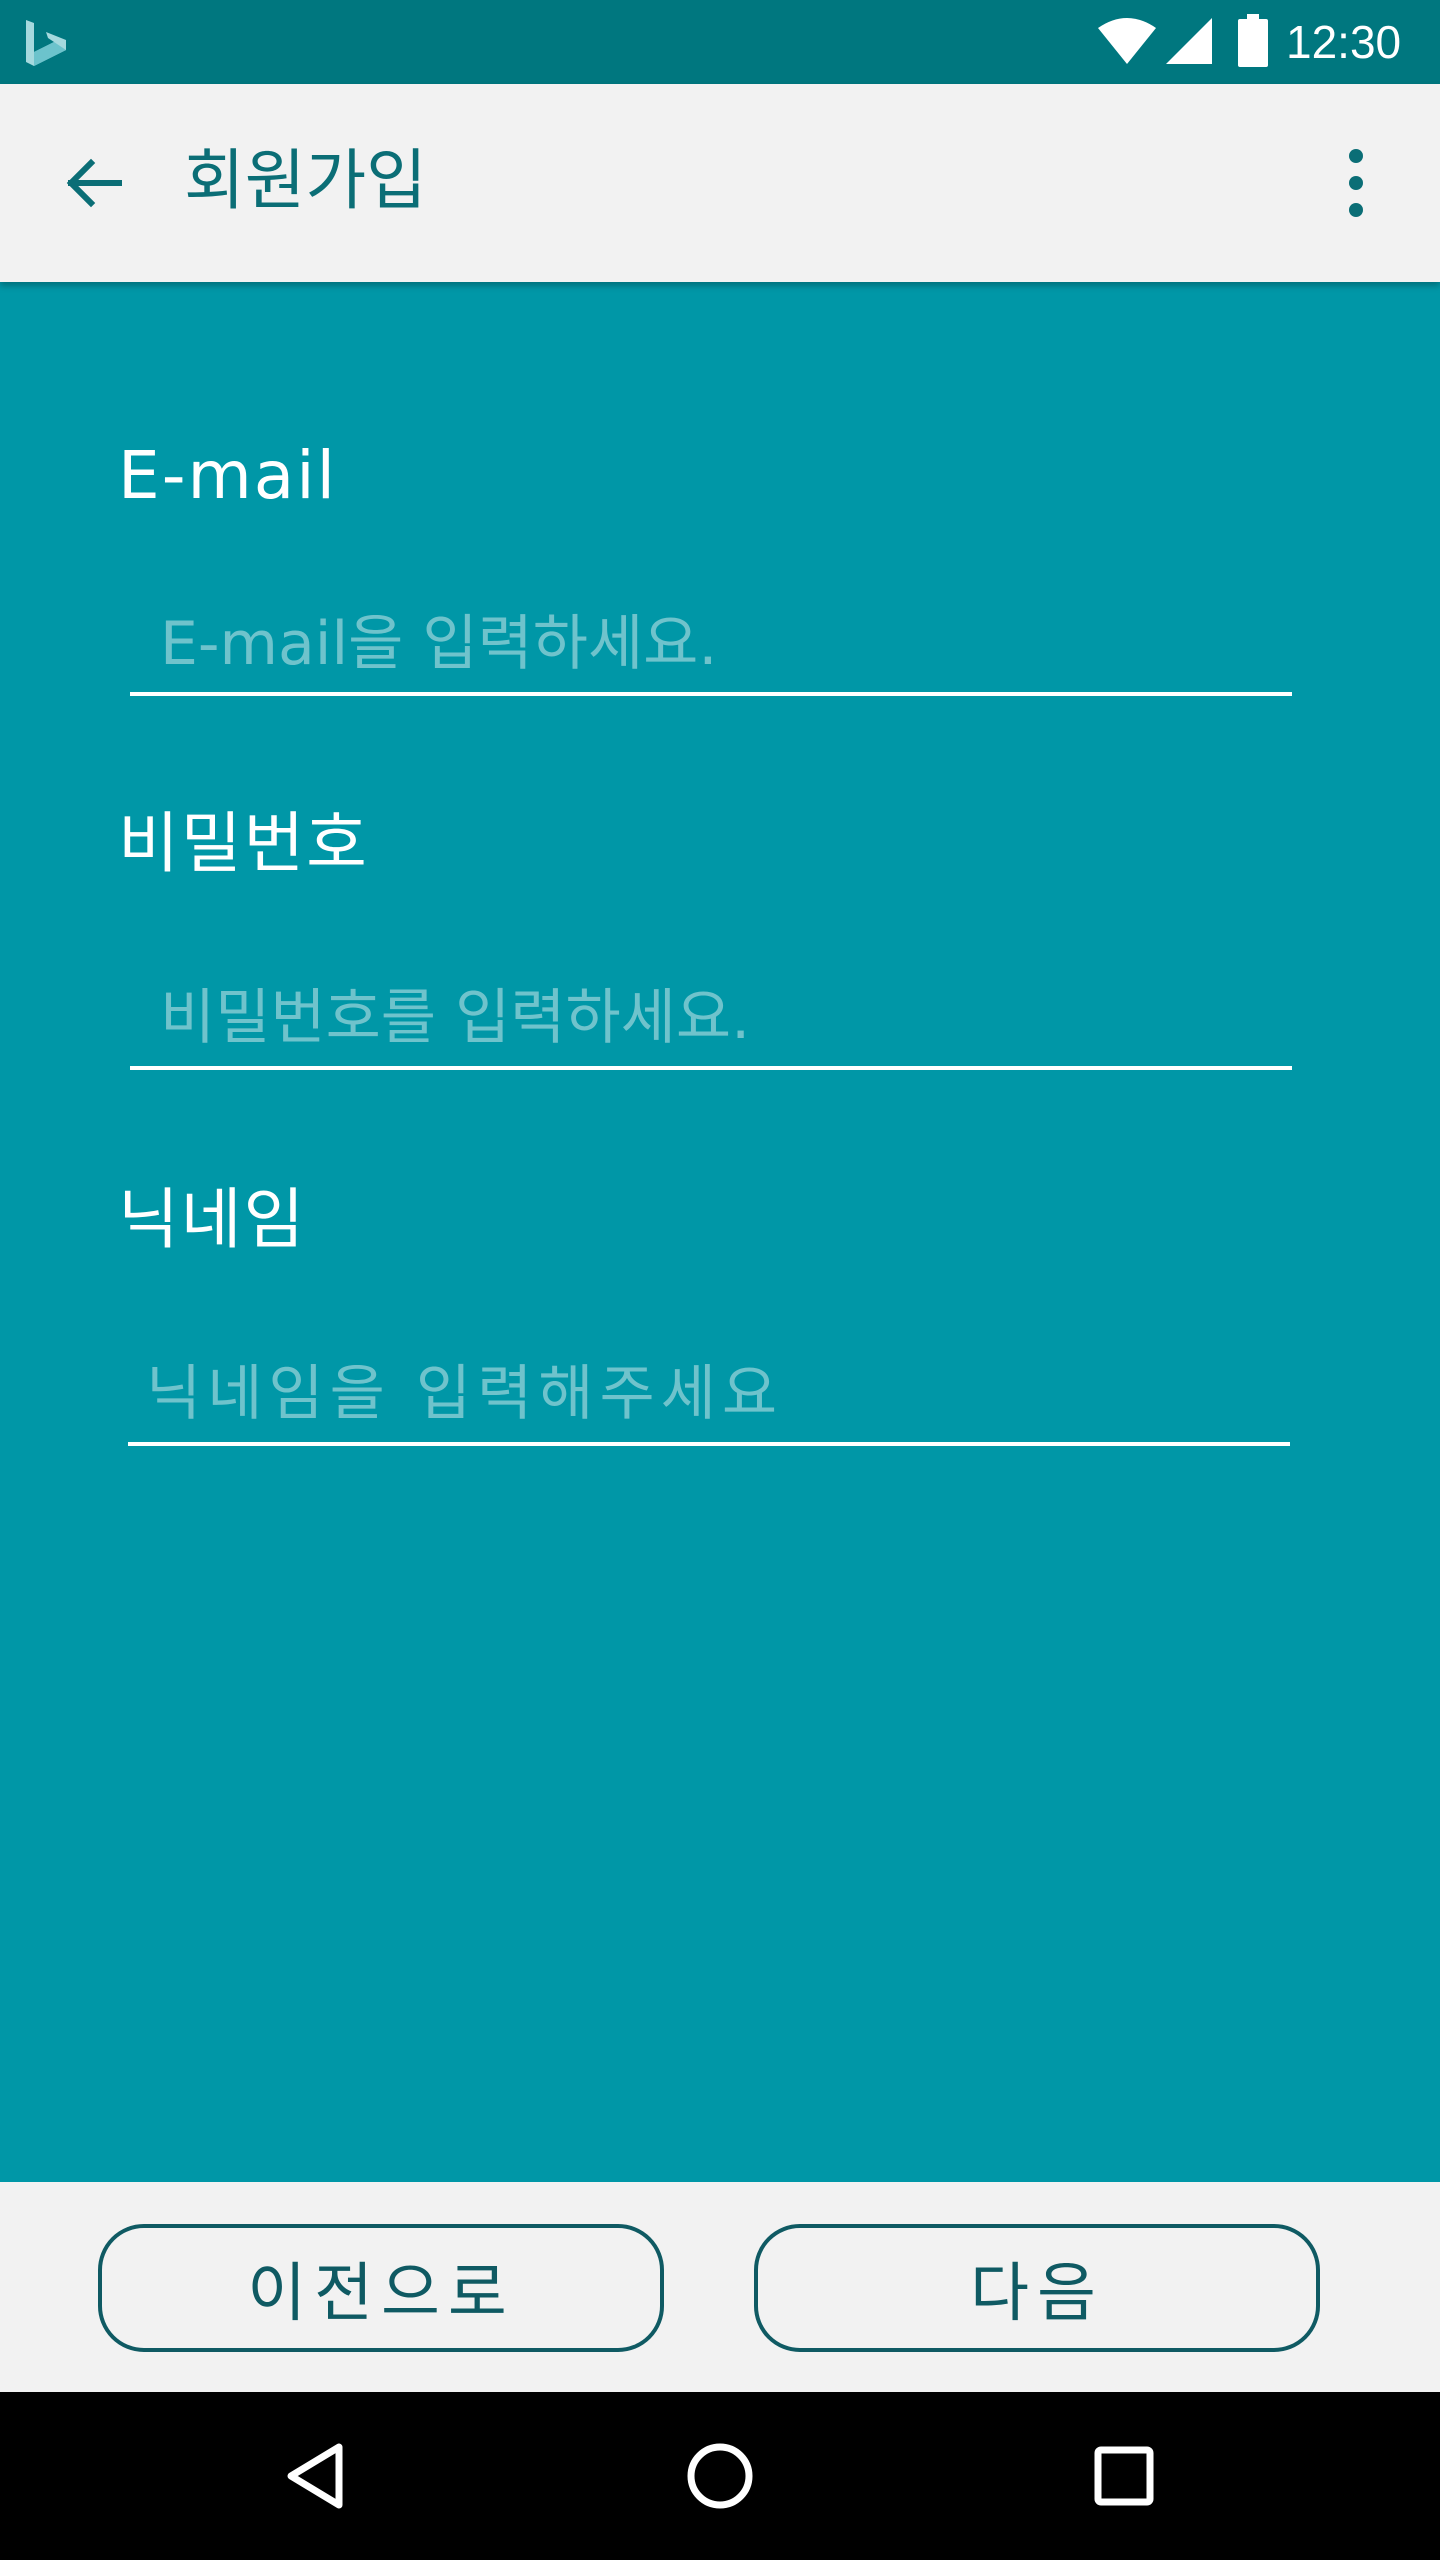  I want to click on nav-back-button, so click(316, 2476).